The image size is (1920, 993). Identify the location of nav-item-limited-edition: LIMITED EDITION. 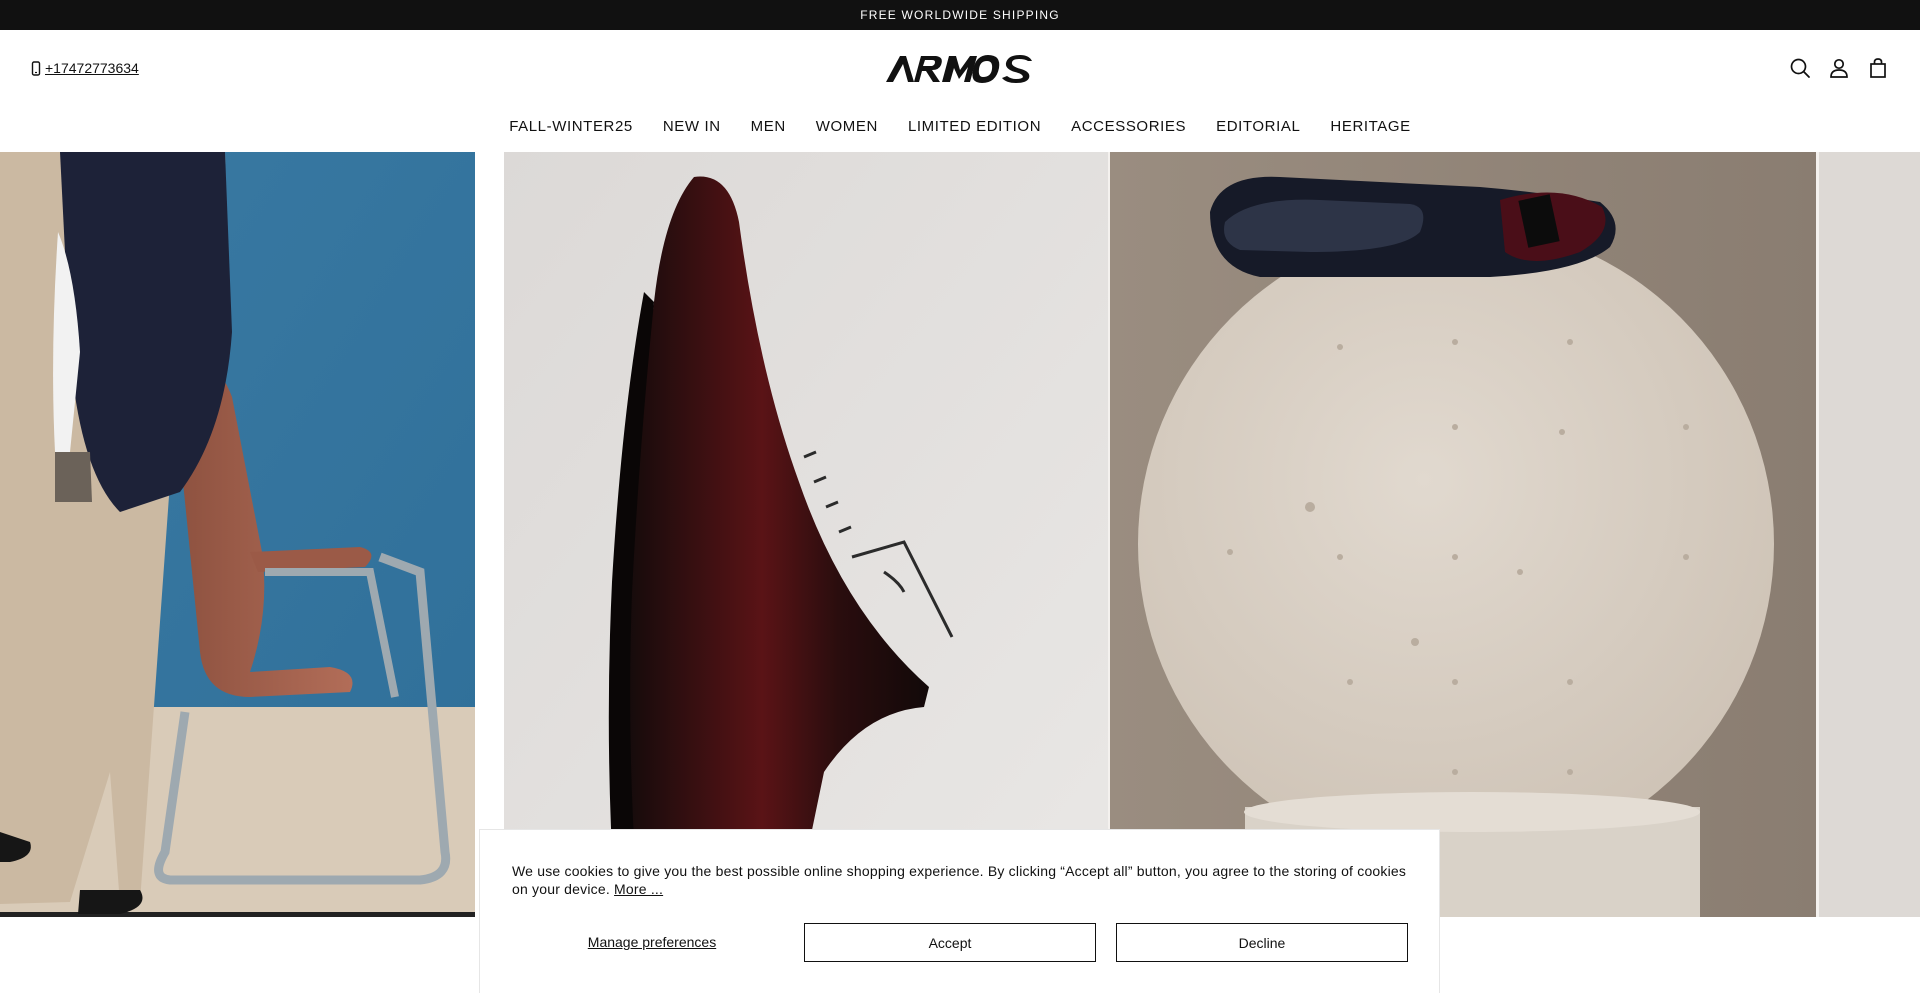
(974, 126).